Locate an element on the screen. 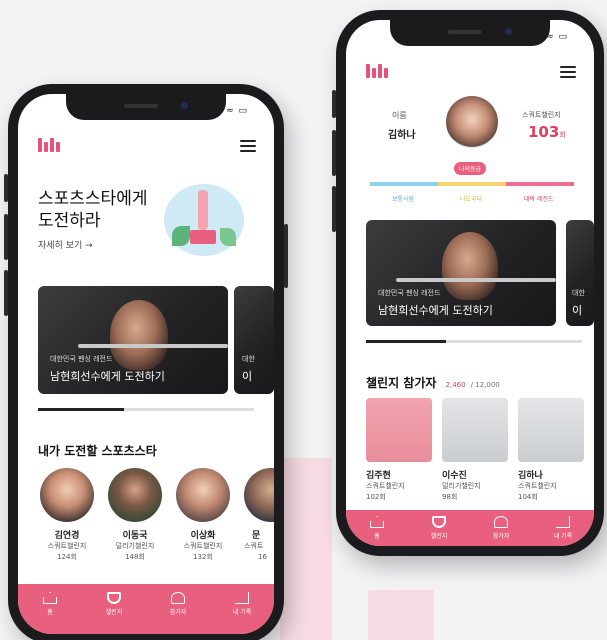 Image resolution: width=607 pixels, height=640 pixels. banner-title: 남현희선수에게 도전하기 is located at coordinates (435, 310).